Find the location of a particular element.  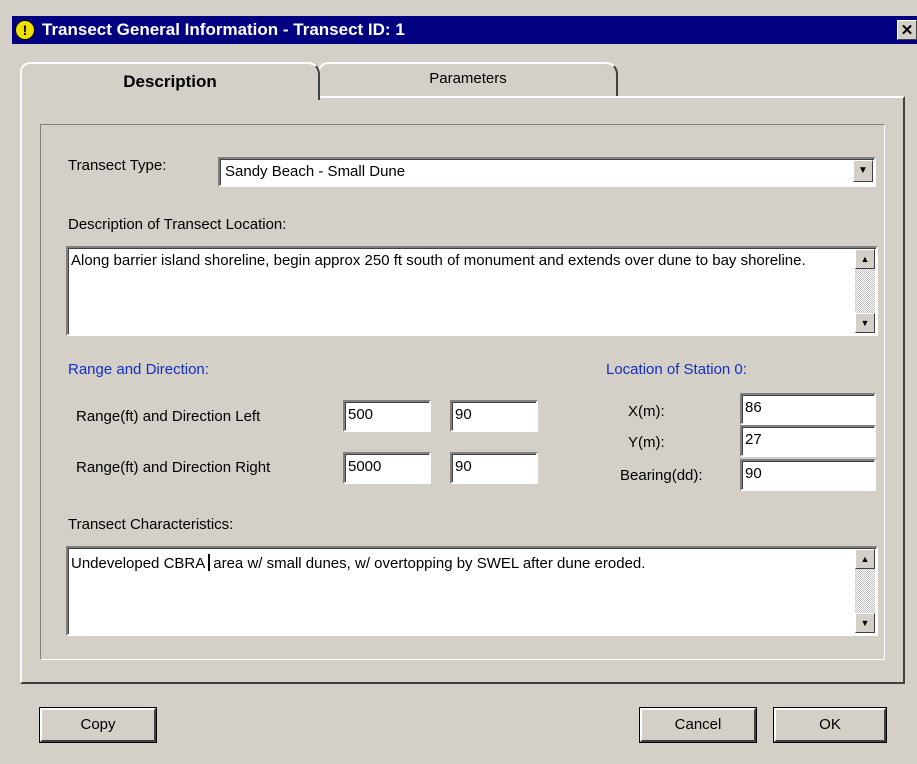

characteristics-scrollbar: ▲ ▼ is located at coordinates (865, 591).